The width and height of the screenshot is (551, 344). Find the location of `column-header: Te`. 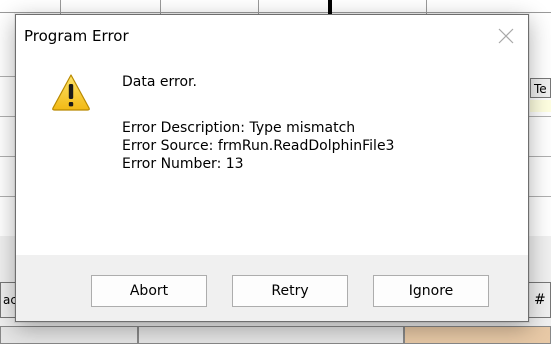

column-header: Te is located at coordinates (540, 88).